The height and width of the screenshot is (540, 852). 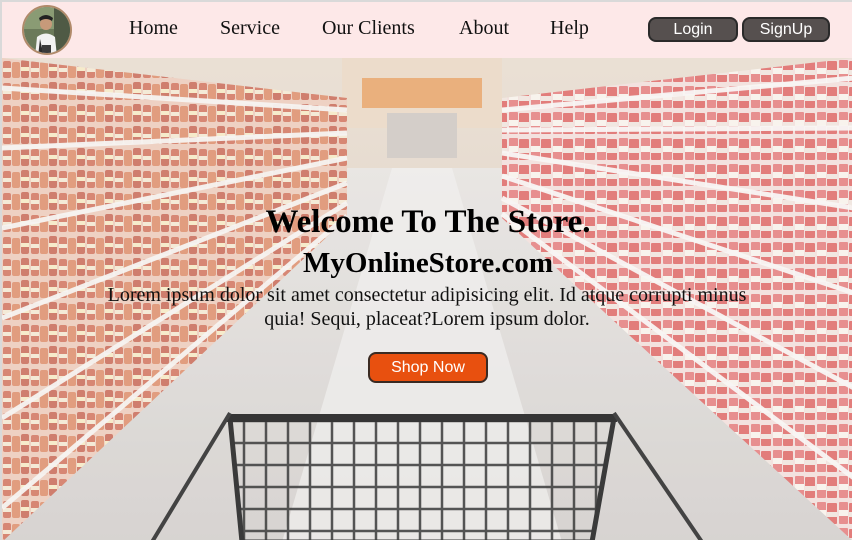 What do you see at coordinates (428, 222) in the screenshot?
I see `hero-title: Welcome To The Store.` at bounding box center [428, 222].